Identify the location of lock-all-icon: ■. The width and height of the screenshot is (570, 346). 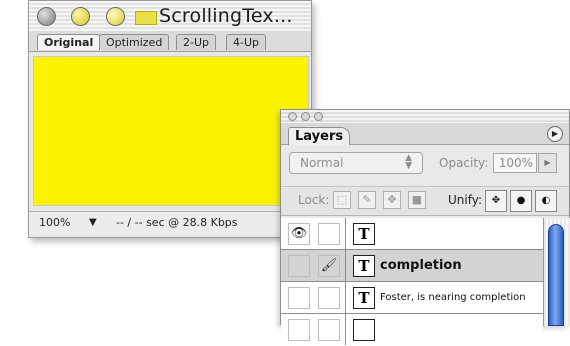
(417, 200).